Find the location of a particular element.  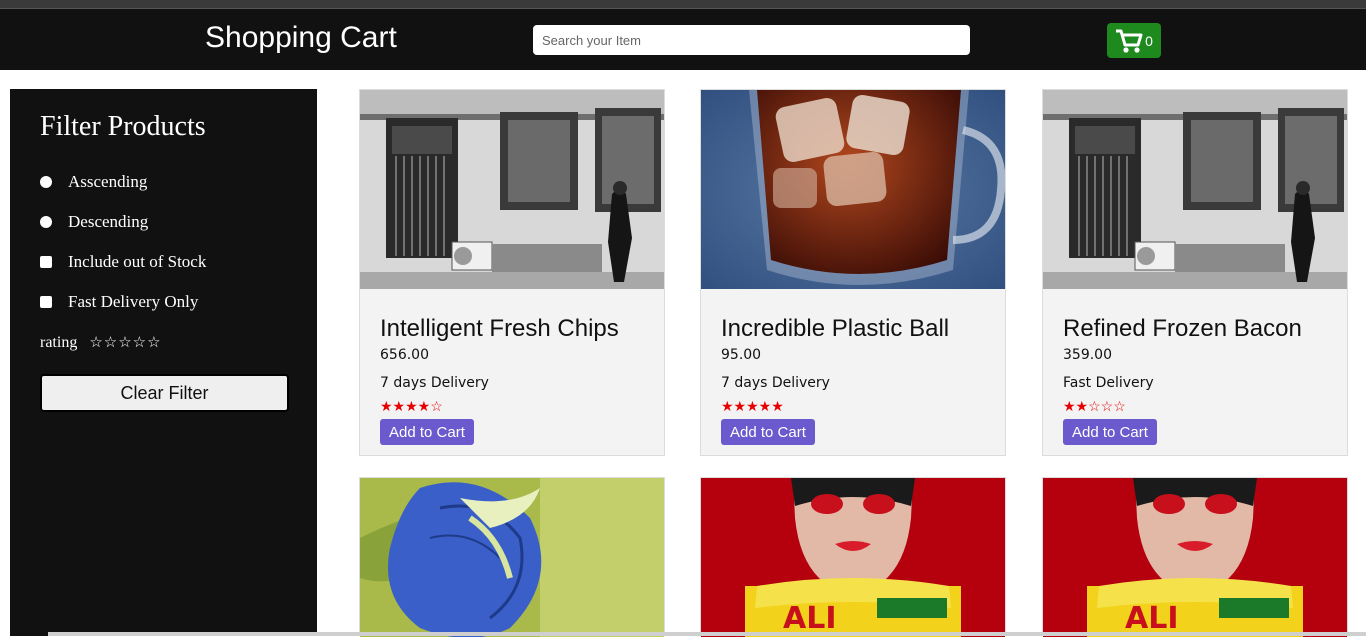

fast-delivery-checkbox is located at coordinates (46, 302).